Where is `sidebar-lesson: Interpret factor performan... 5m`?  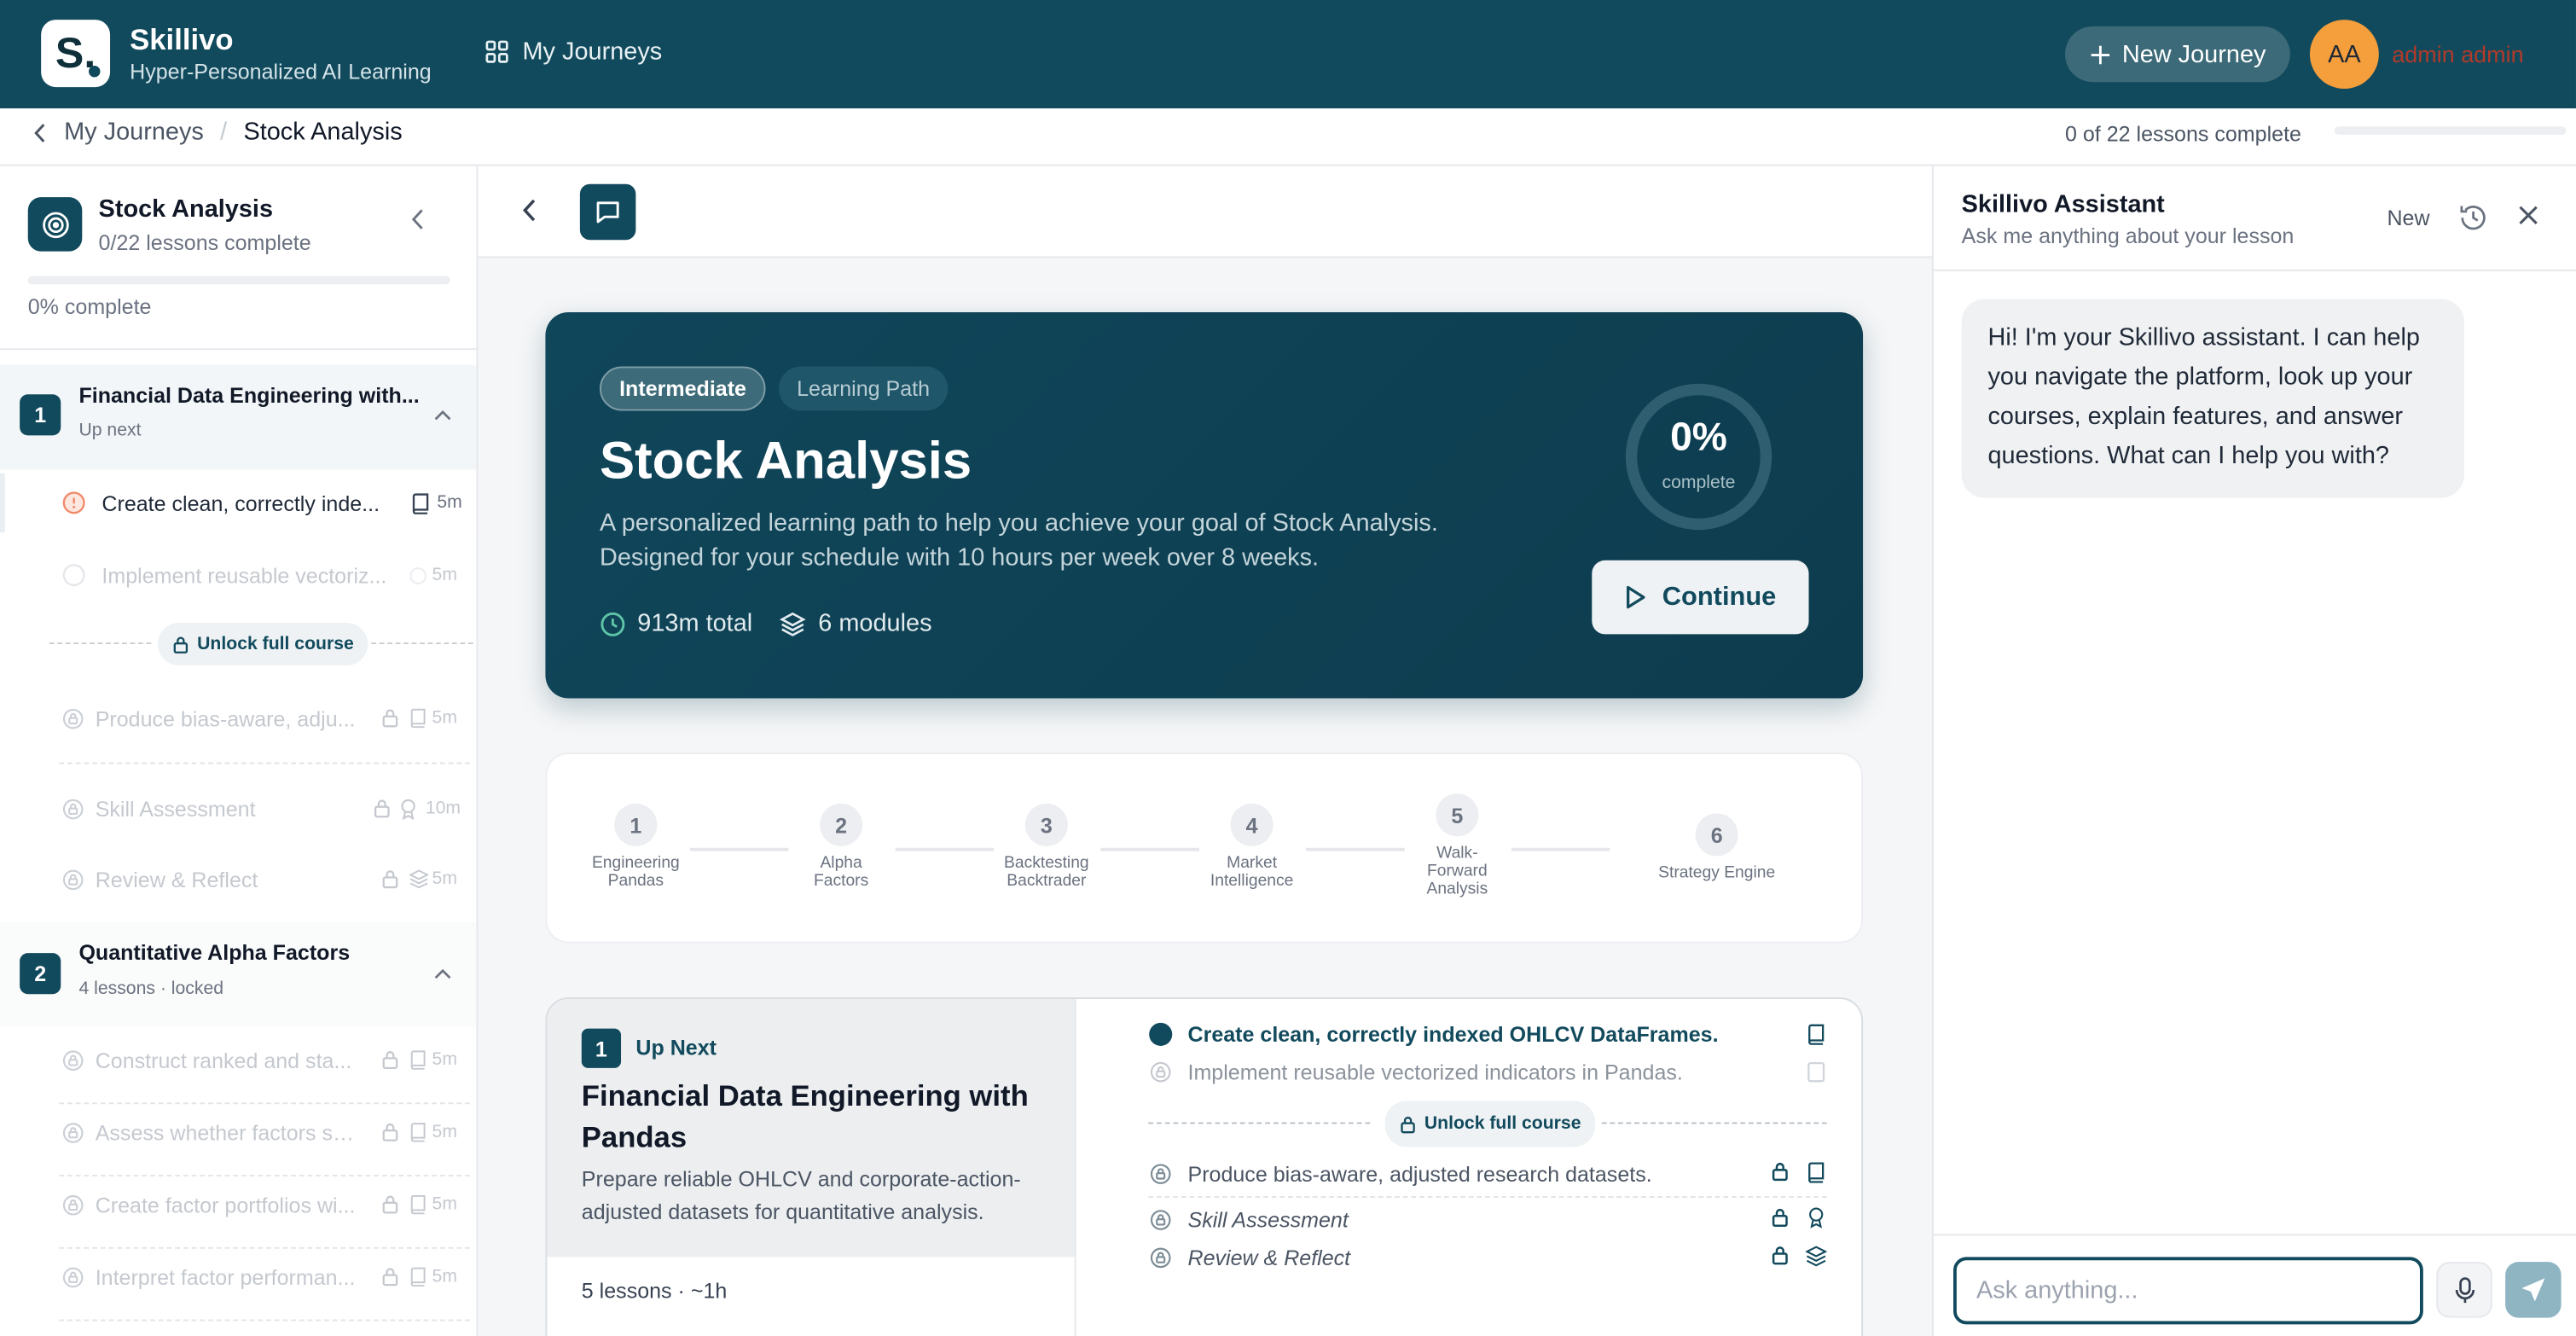
sidebar-lesson: Interpret factor performan... 5m is located at coordinates (238, 1276).